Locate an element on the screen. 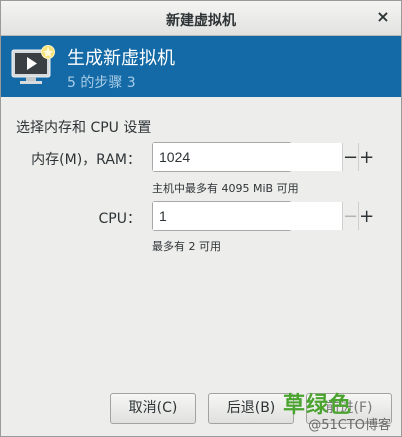  cpu-input is located at coordinates (247, 216).